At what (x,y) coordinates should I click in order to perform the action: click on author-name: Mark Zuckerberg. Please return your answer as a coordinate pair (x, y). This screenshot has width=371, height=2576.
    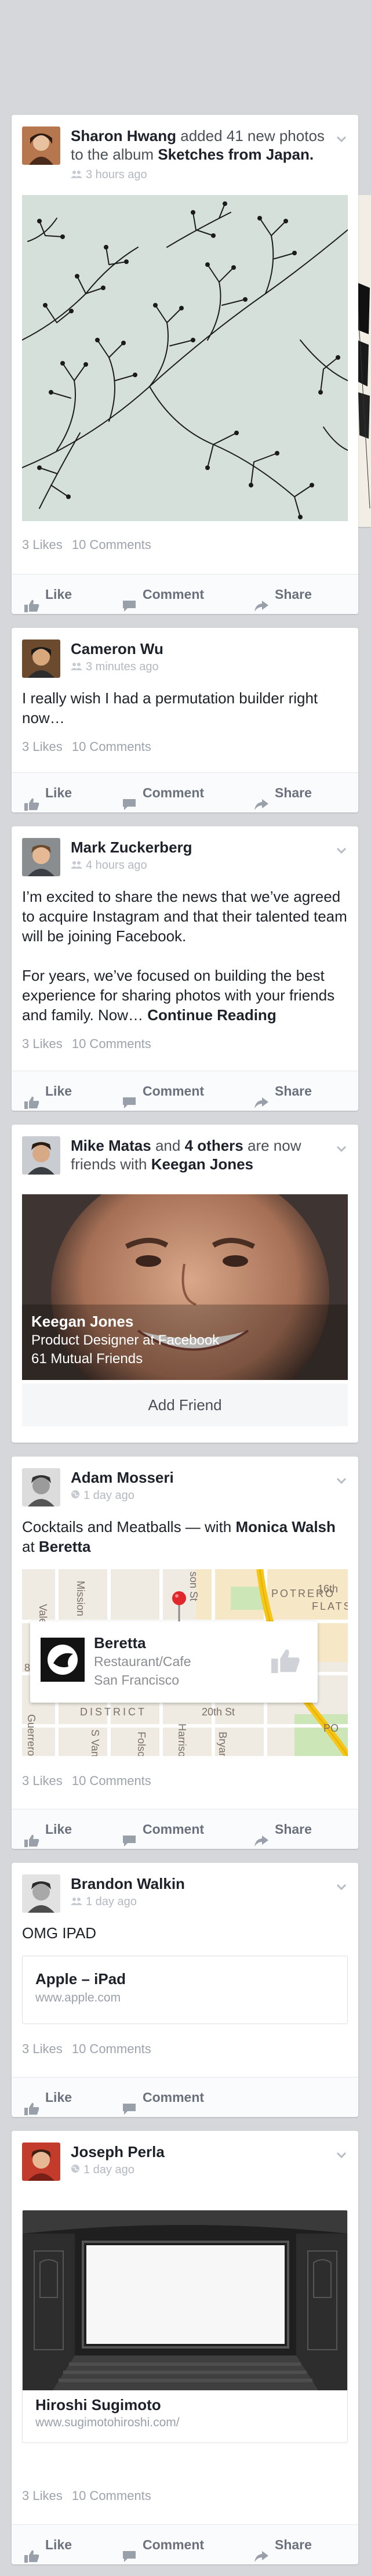
    Looking at the image, I should click on (132, 847).